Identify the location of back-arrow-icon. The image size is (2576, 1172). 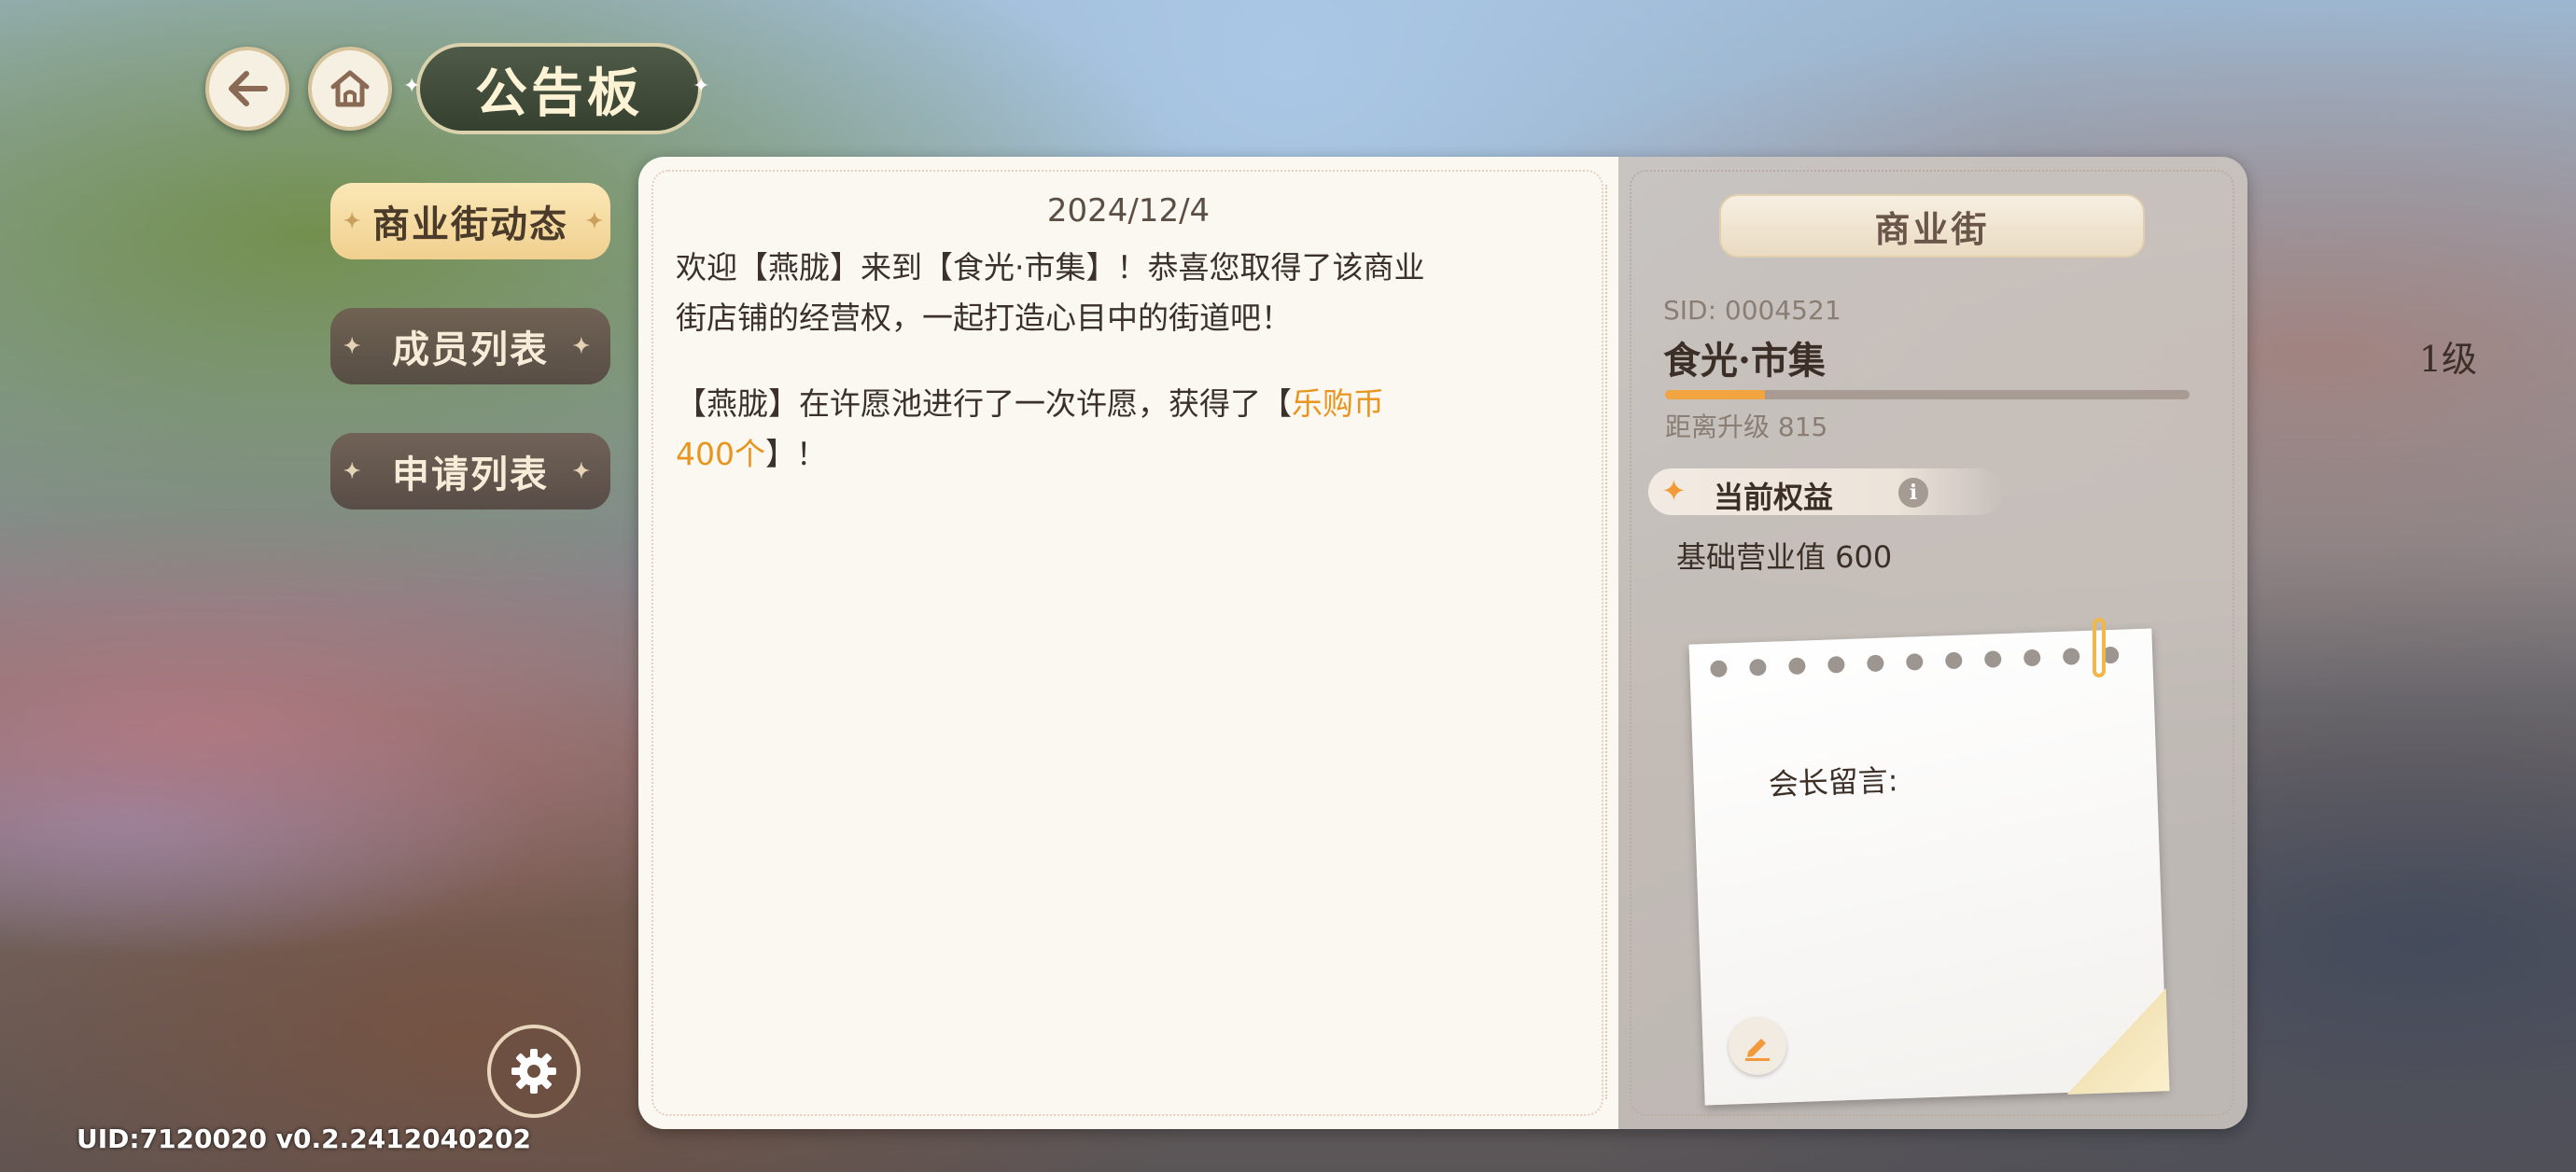
(248, 88).